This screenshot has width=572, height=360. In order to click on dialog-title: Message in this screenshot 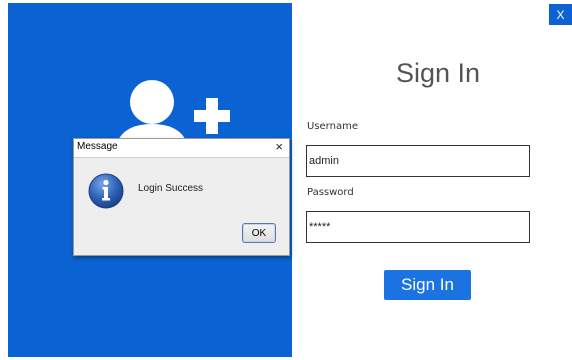, I will do `click(97, 146)`.